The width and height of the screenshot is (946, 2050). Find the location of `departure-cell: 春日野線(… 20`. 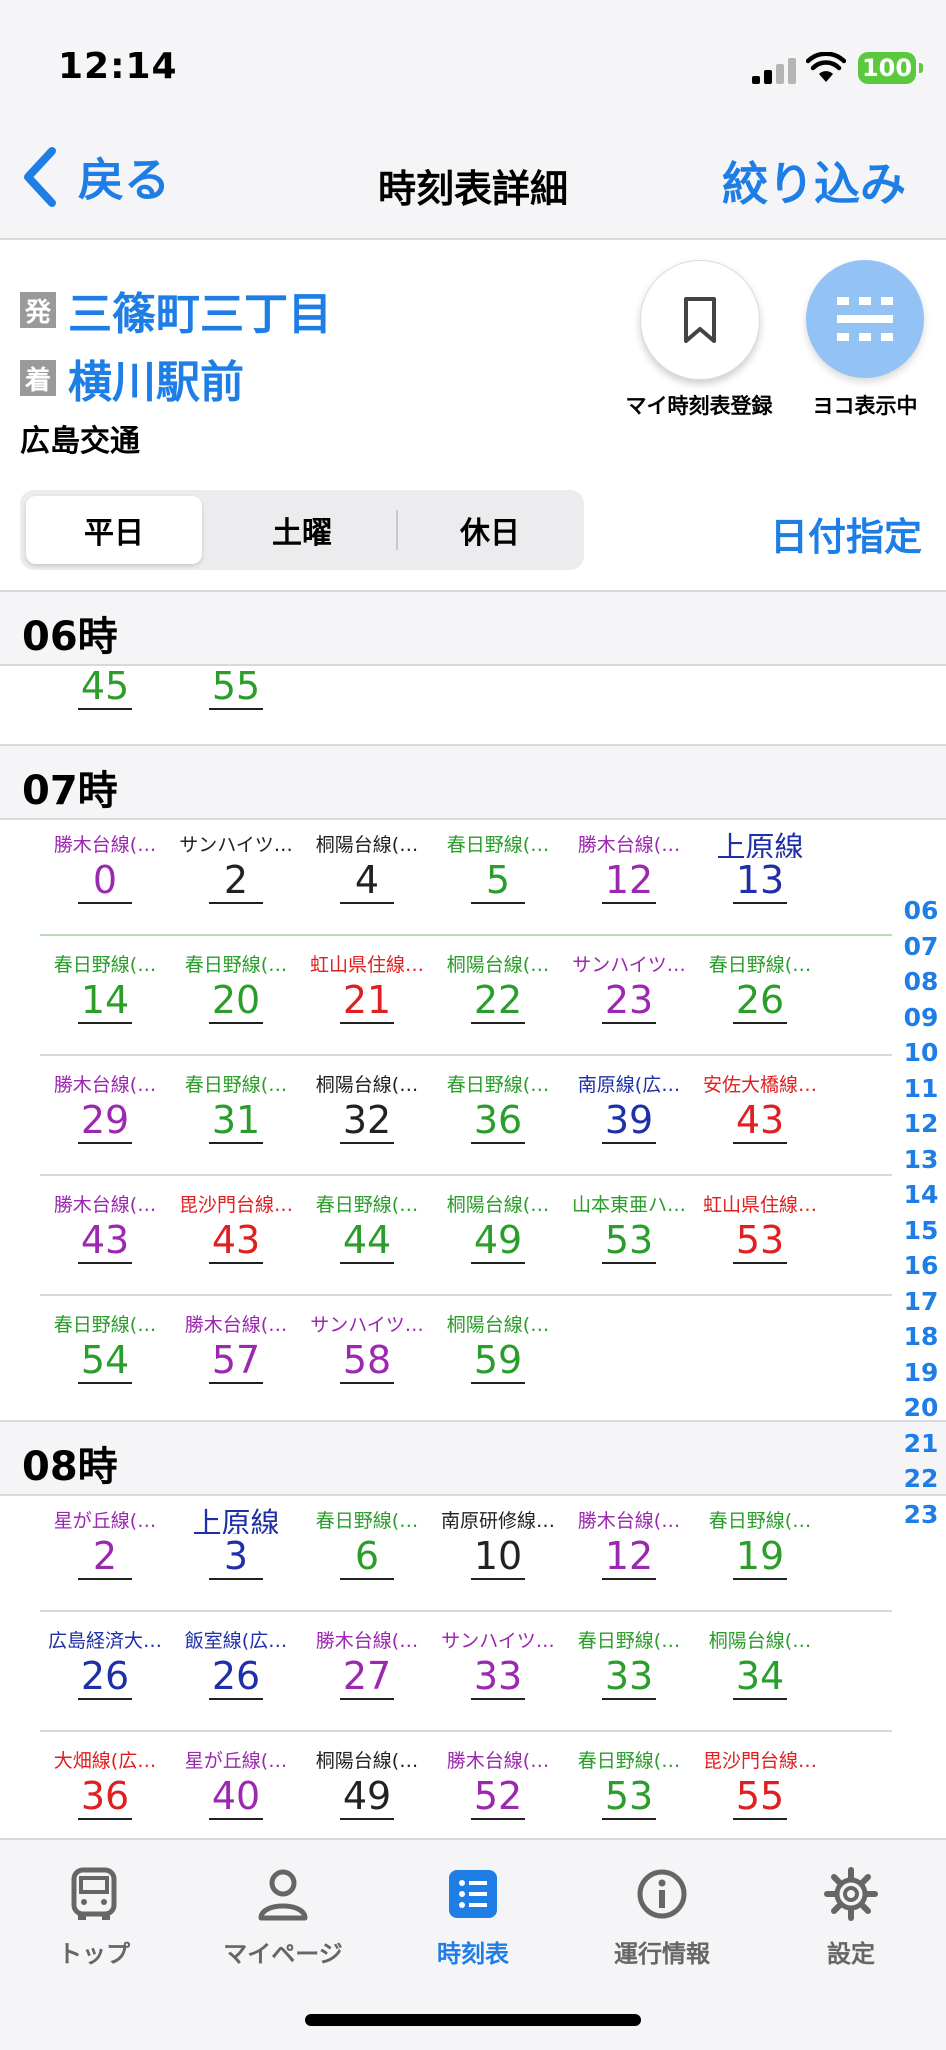

departure-cell: 春日野線(… 20 is located at coordinates (236, 987).